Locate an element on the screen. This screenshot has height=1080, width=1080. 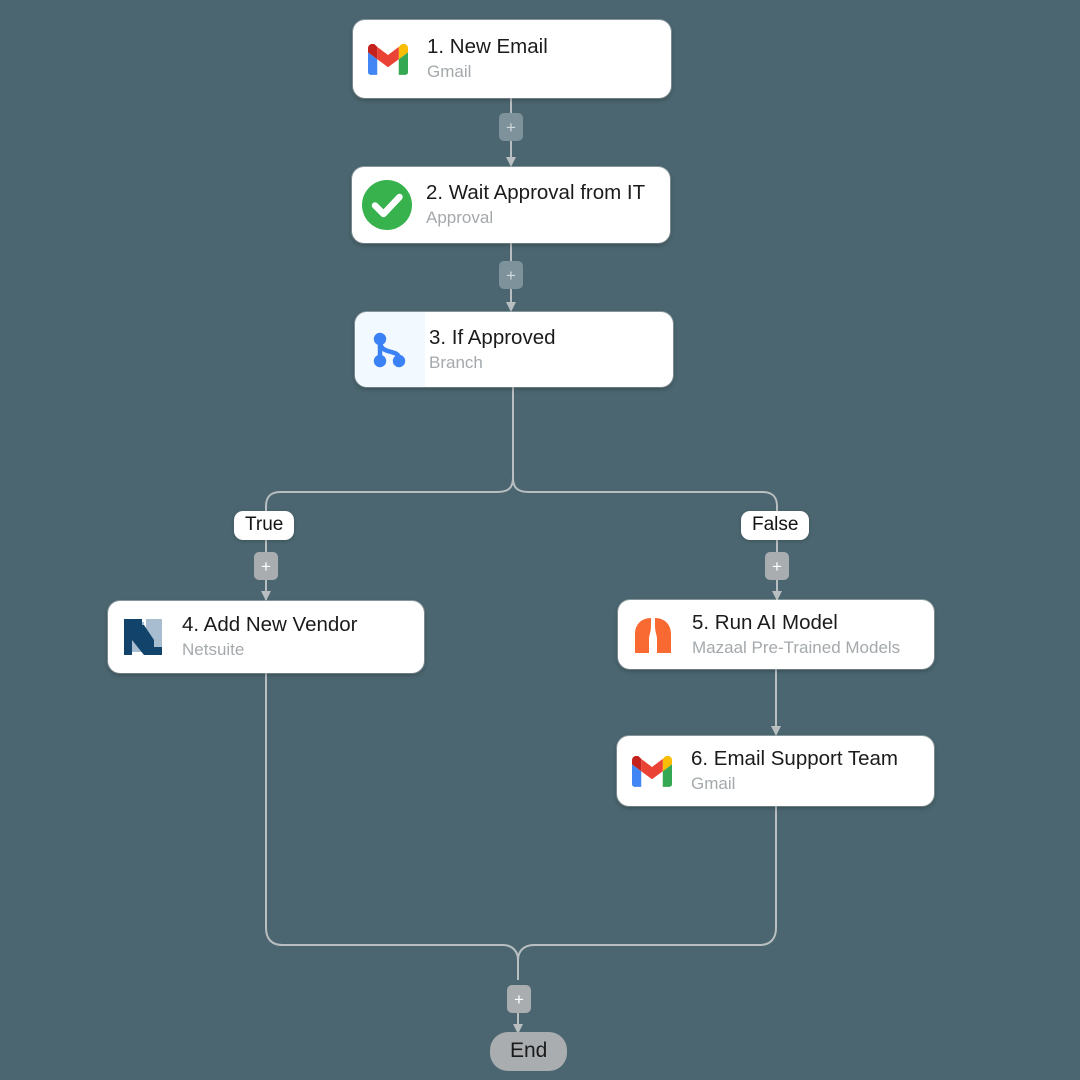
edge-4-to-merge is located at coordinates (392, 826).